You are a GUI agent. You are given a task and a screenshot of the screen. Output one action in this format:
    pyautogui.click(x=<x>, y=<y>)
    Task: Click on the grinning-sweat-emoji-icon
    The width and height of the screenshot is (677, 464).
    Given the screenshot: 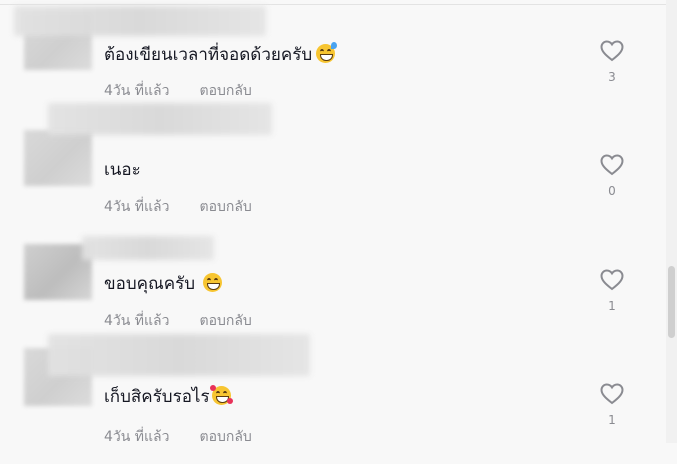 What is the action you would take?
    pyautogui.click(x=327, y=52)
    